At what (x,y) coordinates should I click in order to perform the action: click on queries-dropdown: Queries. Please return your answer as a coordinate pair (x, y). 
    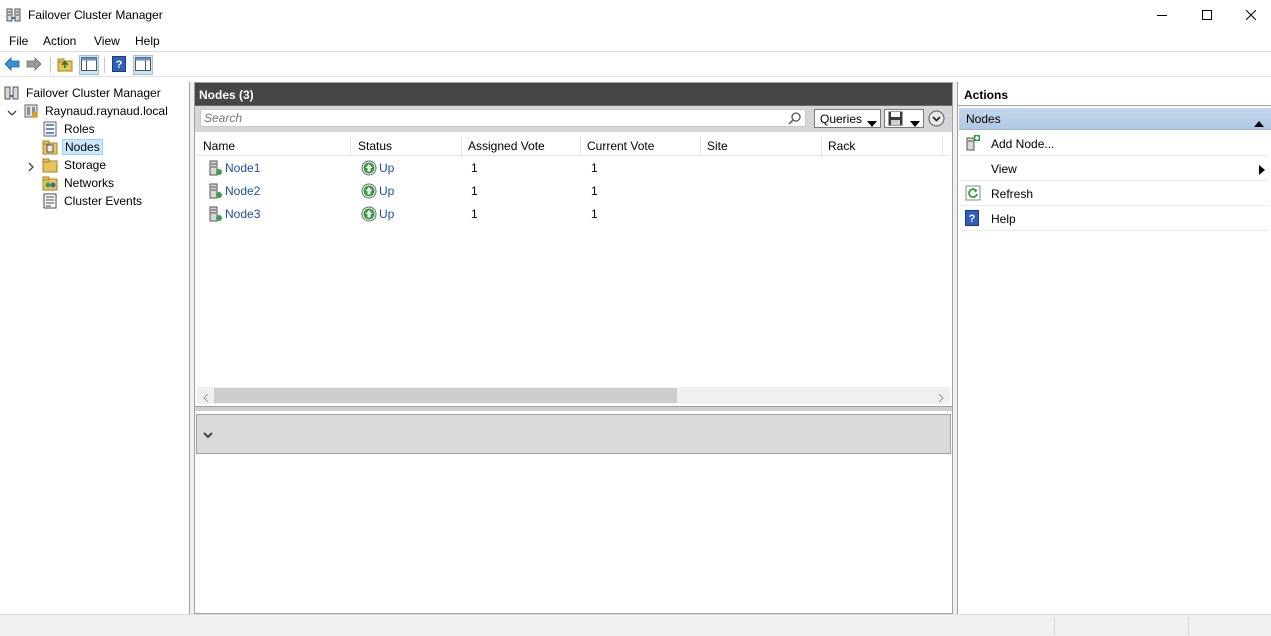
    Looking at the image, I should click on (847, 118).